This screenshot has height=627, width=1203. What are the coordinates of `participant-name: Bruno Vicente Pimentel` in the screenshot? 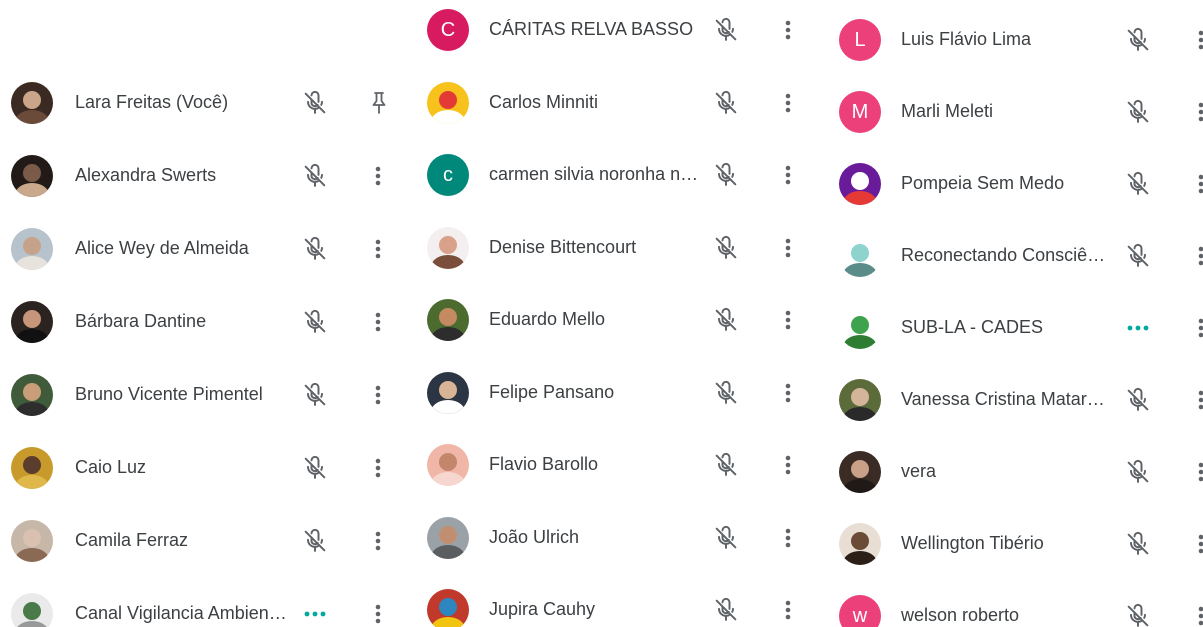 It's located at (169, 394).